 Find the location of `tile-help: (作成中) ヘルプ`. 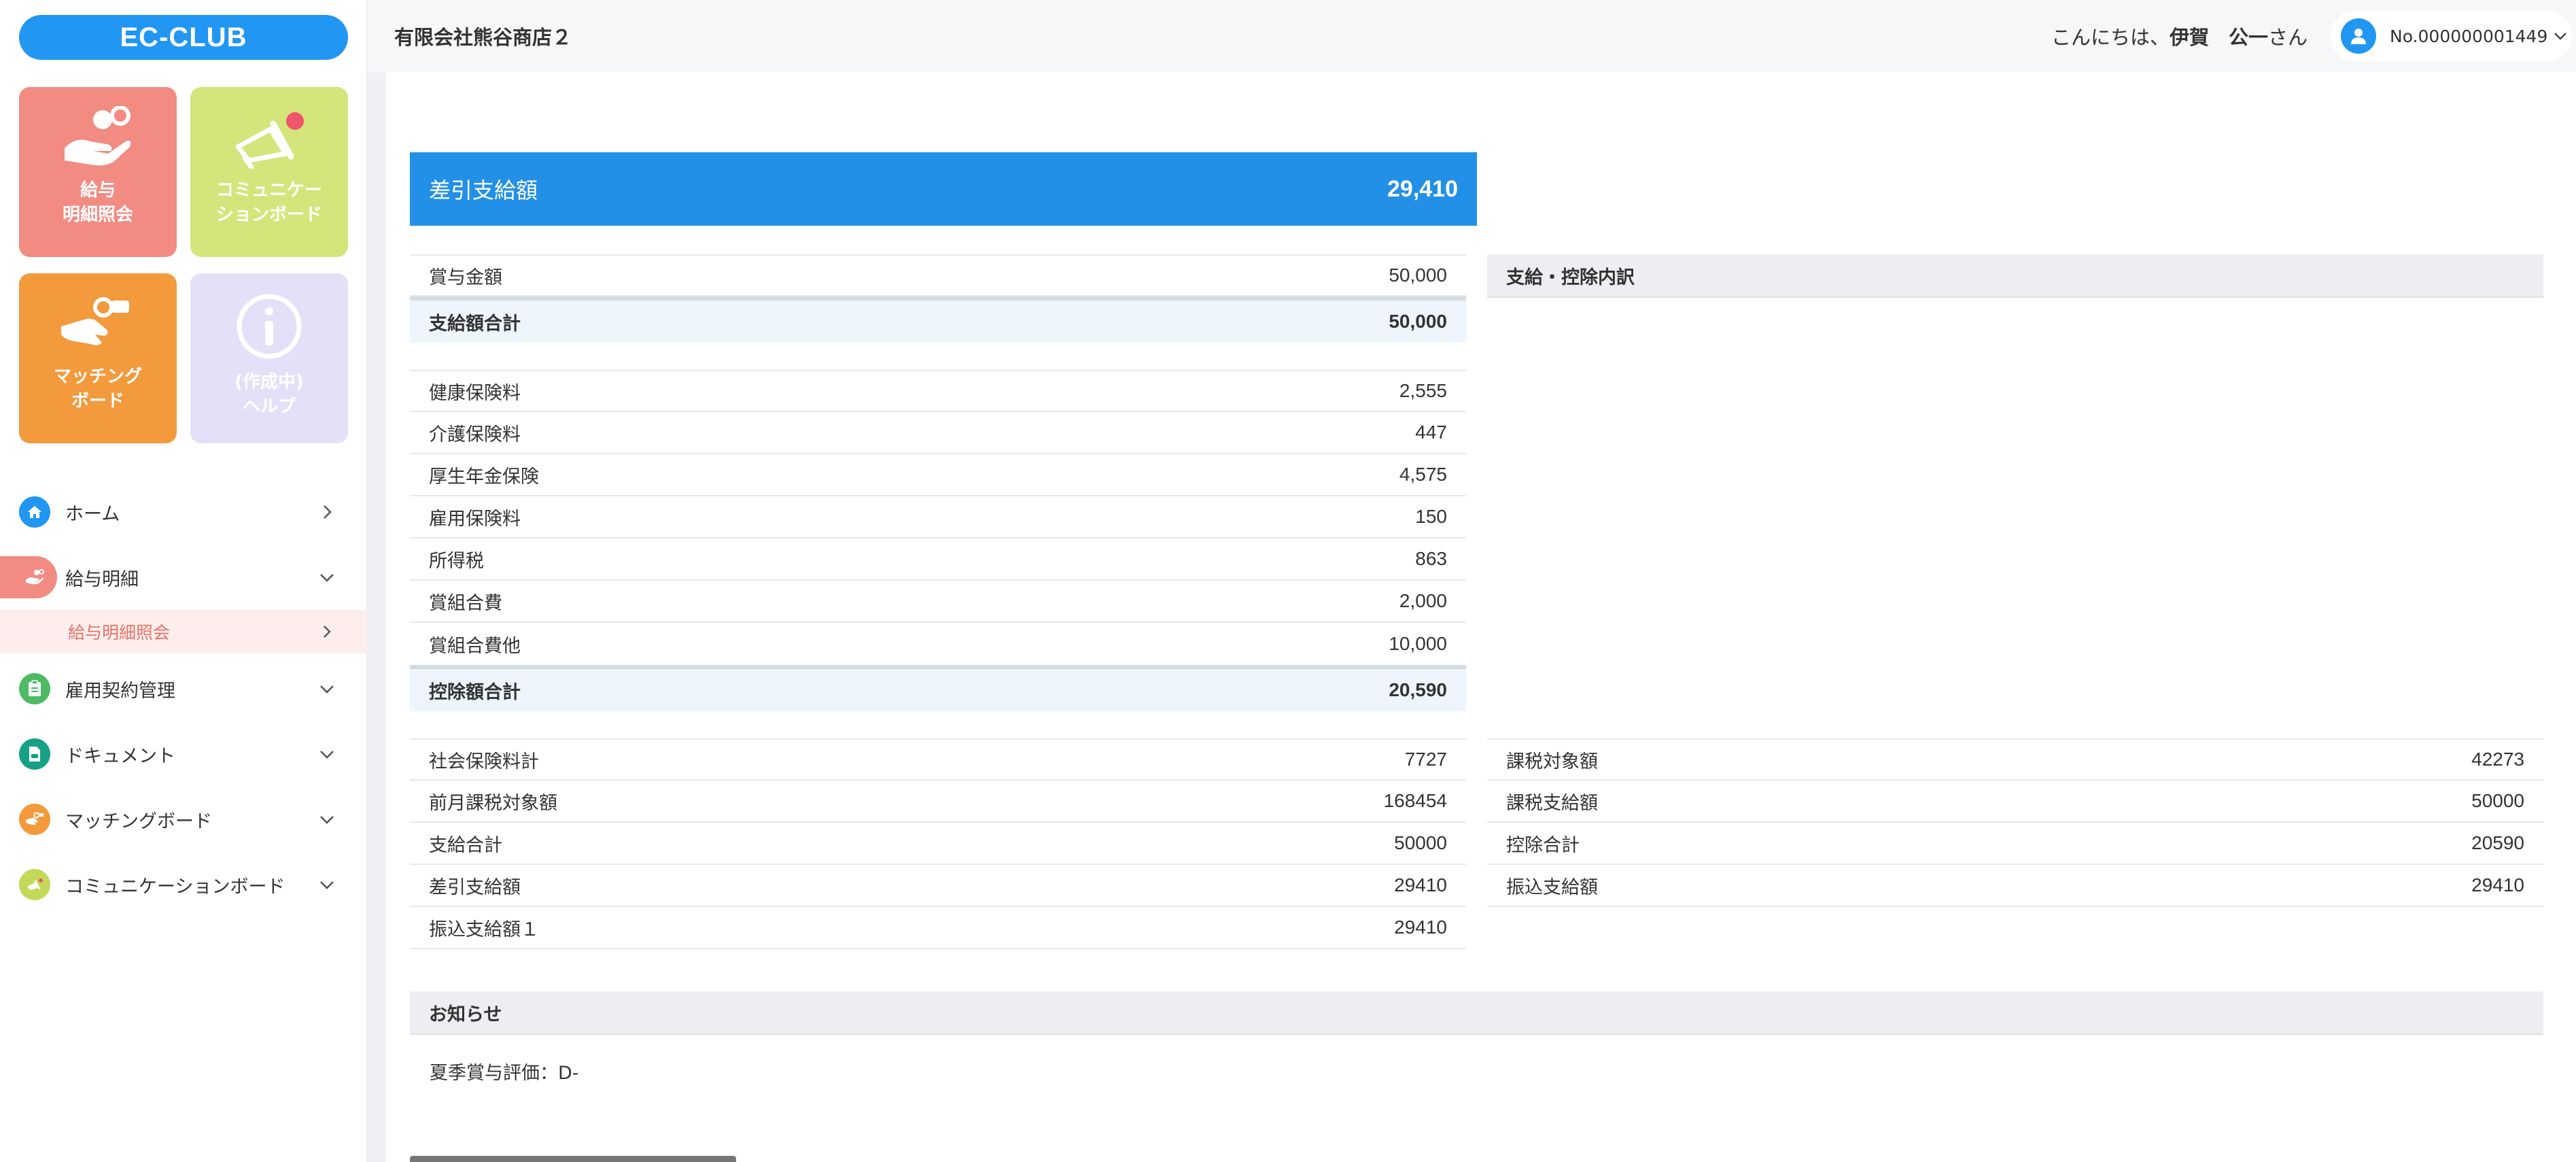

tile-help: (作成中) ヘルプ is located at coordinates (269, 358).